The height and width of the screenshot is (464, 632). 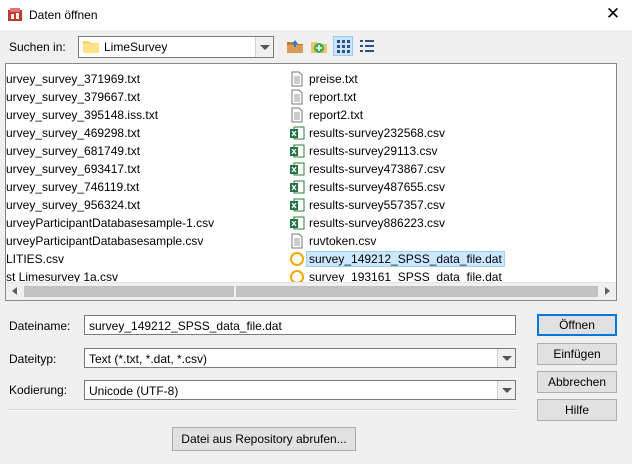 I want to click on encoding-label: Kodierung:, so click(x=38, y=390).